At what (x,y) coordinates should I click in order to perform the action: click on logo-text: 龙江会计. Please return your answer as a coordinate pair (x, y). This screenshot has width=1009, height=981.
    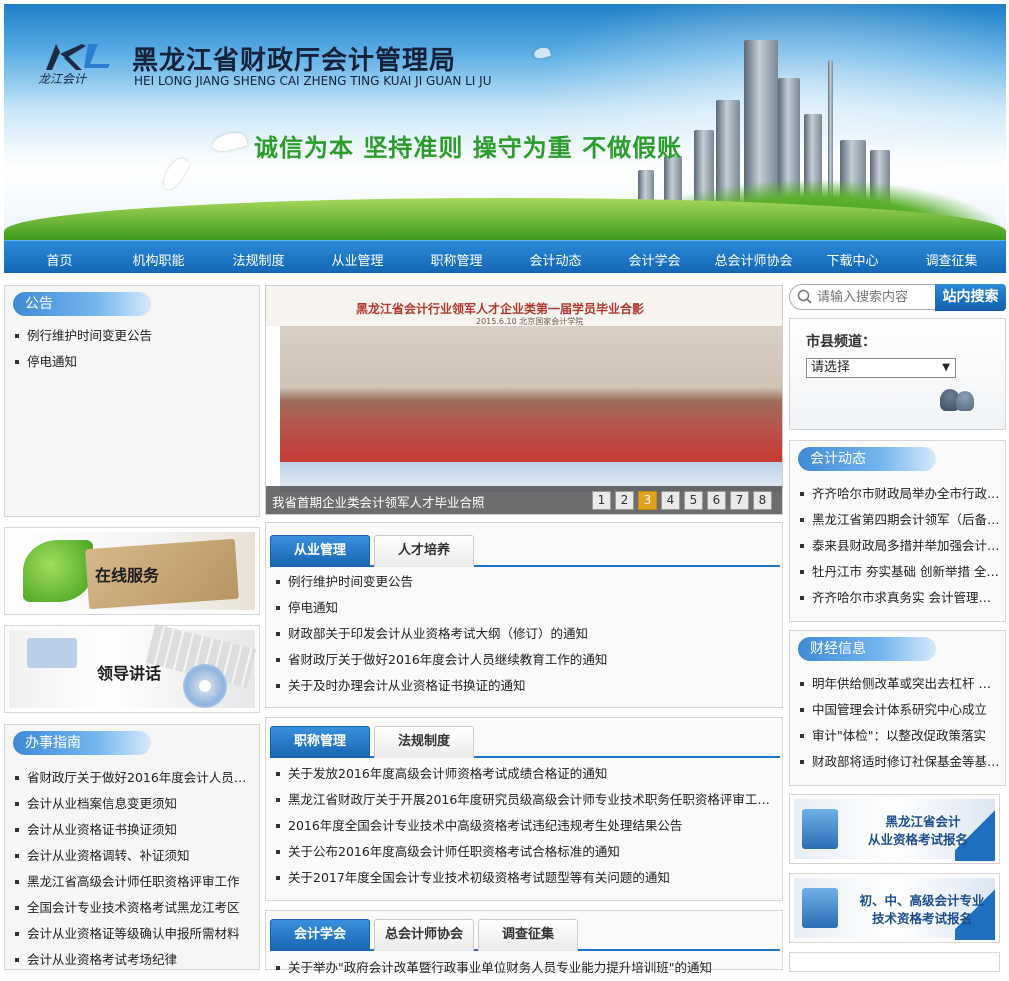
    Looking at the image, I should click on (62, 79).